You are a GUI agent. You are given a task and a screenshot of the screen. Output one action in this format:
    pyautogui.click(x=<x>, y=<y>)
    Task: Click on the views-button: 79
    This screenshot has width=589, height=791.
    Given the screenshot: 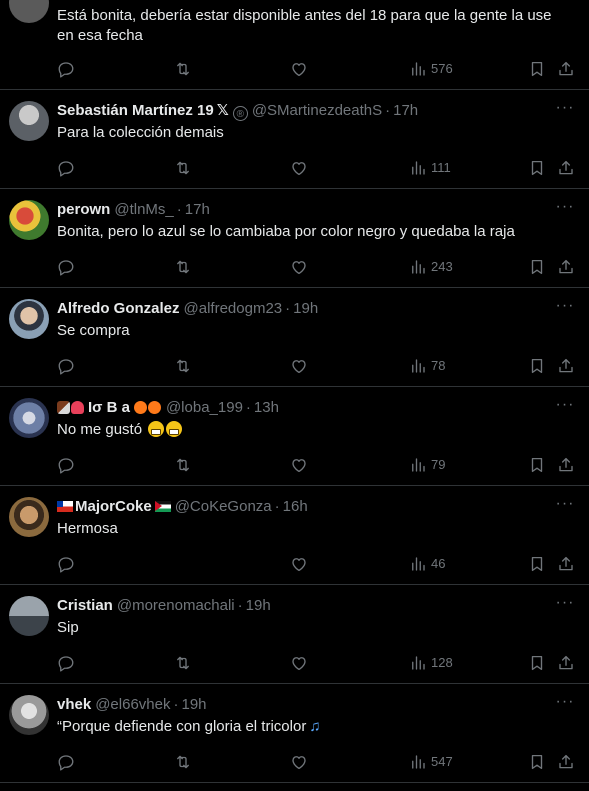 What is the action you would take?
    pyautogui.click(x=427, y=464)
    